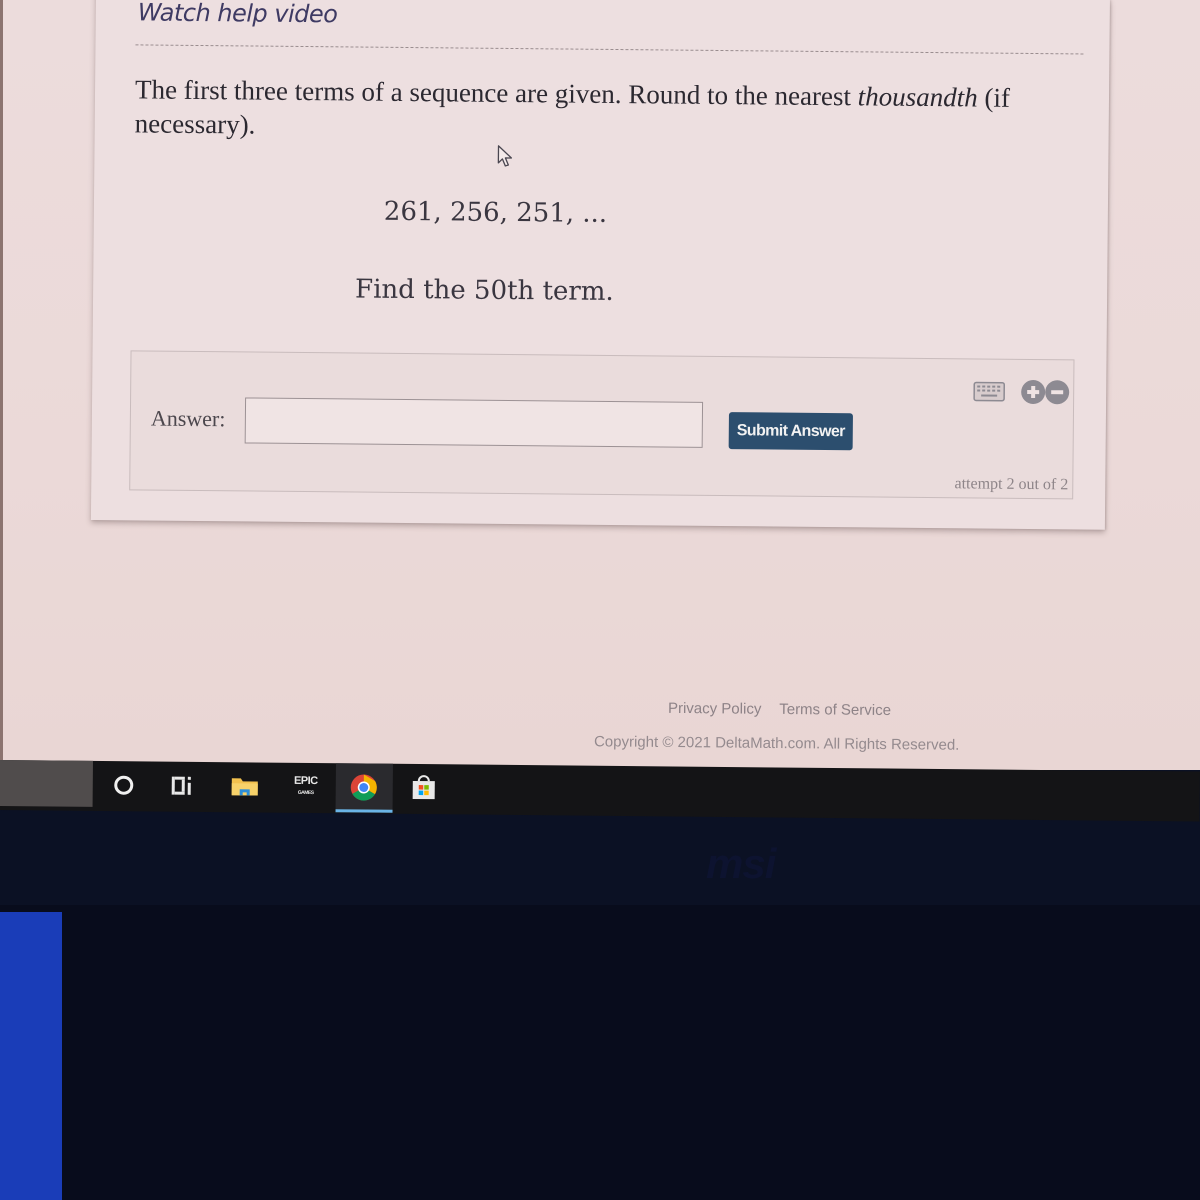 The width and height of the screenshot is (1200, 1200). Describe the element at coordinates (238, 14) in the screenshot. I see `watch-help-video-link: Watch help video` at that location.